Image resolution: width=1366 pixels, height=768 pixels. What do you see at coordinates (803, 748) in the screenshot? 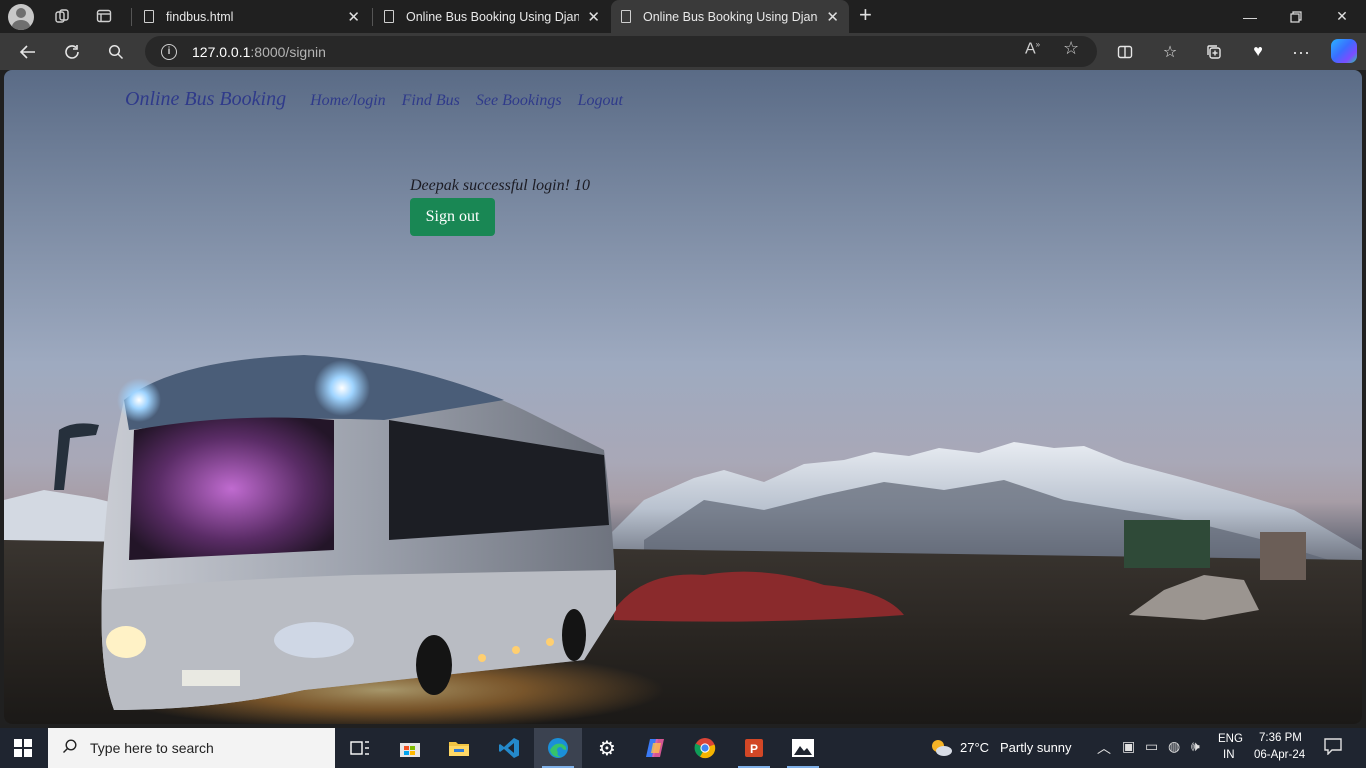
I see `photos-icon` at bounding box center [803, 748].